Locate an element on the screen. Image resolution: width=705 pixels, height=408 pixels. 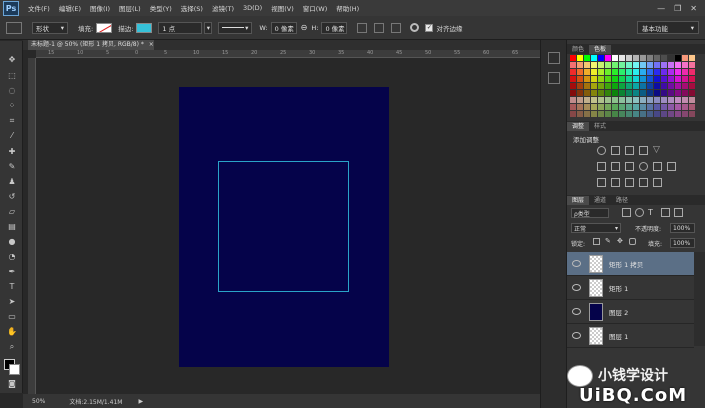
swatch-grid is located at coordinates (632, 86).